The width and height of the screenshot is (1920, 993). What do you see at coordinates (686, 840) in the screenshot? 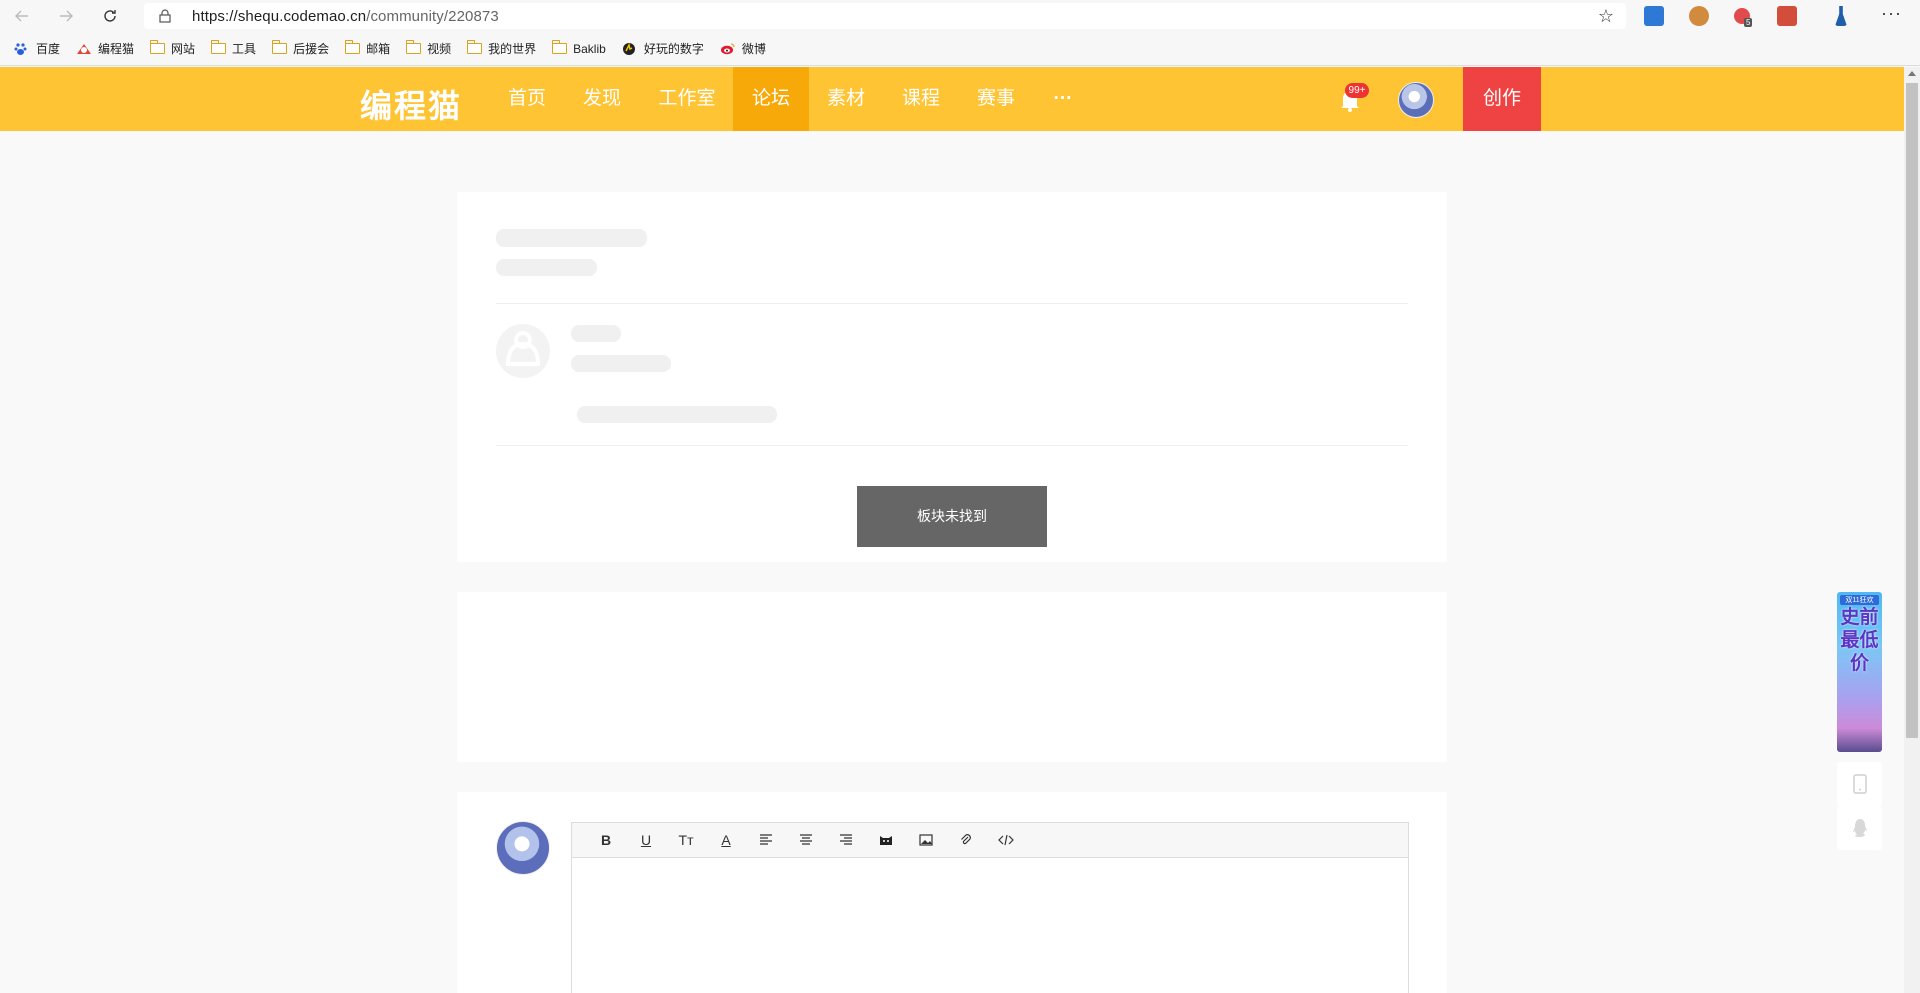
I see `font-size-button: Tт` at bounding box center [686, 840].